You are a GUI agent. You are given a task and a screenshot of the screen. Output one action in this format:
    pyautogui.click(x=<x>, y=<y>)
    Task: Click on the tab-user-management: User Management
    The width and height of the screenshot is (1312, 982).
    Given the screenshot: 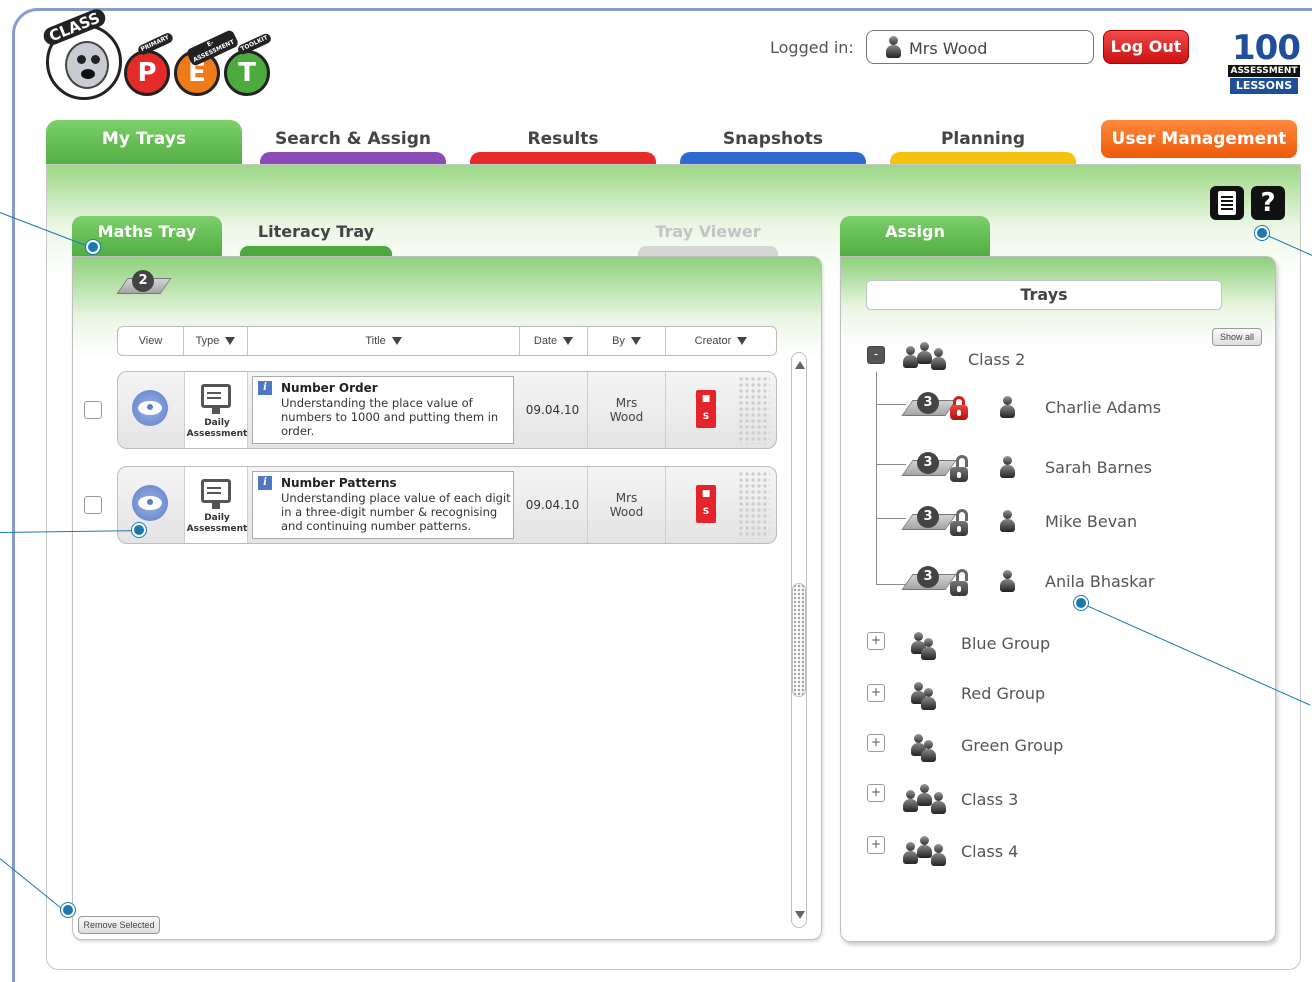 What is the action you would take?
    pyautogui.click(x=1199, y=139)
    